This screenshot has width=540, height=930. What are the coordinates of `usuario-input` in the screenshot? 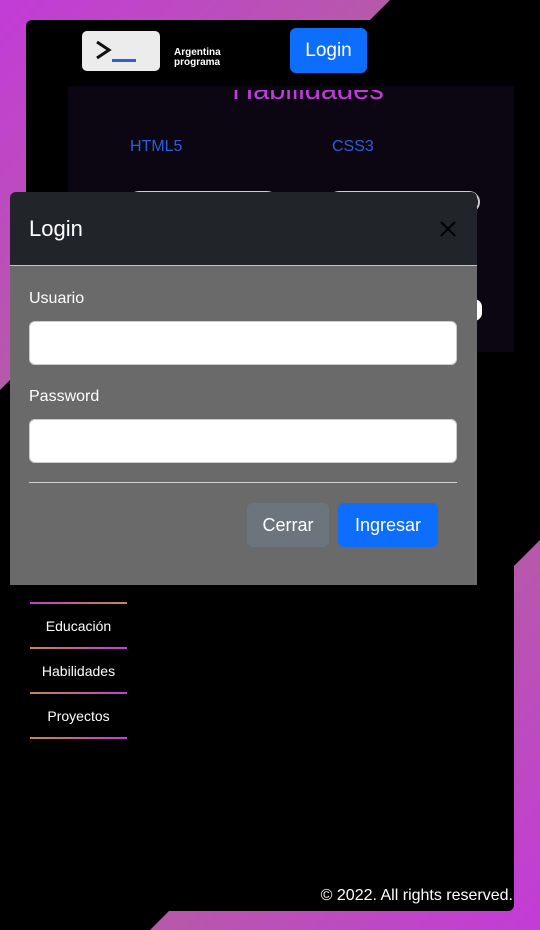 It's located at (243, 343).